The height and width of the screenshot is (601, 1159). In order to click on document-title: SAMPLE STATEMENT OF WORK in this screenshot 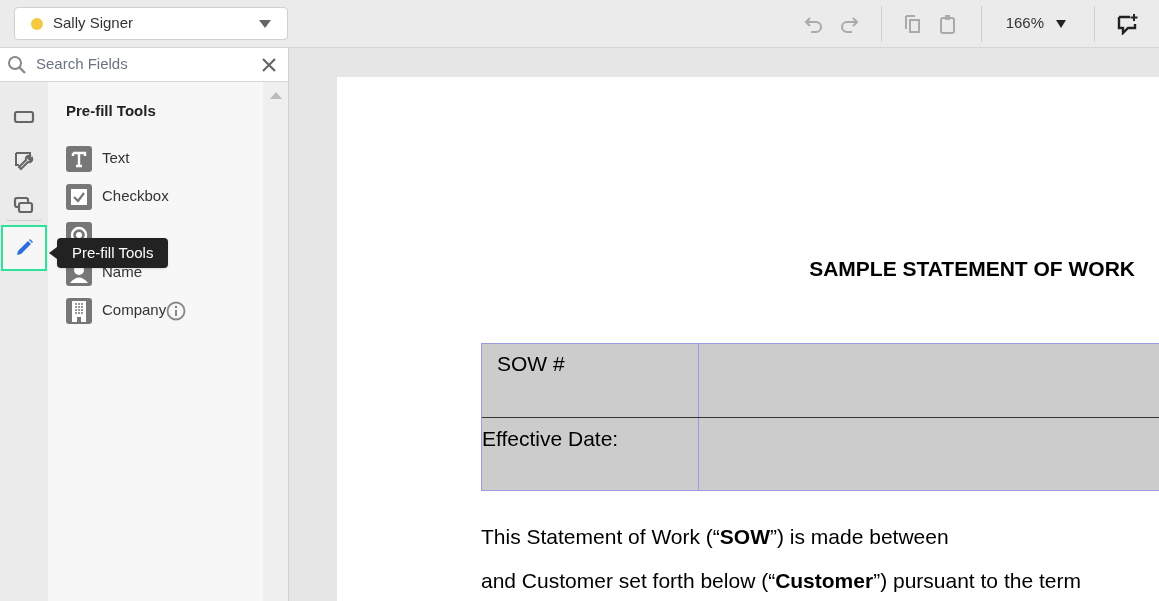, I will do `click(972, 269)`.